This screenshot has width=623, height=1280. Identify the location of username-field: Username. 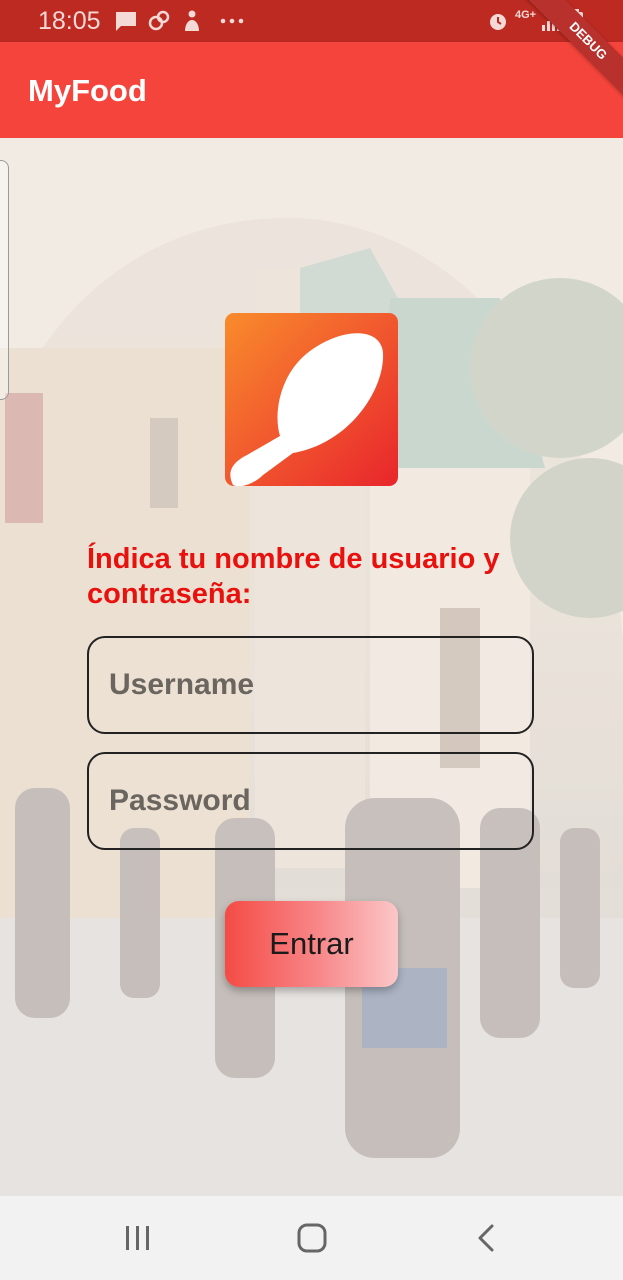
(310, 685).